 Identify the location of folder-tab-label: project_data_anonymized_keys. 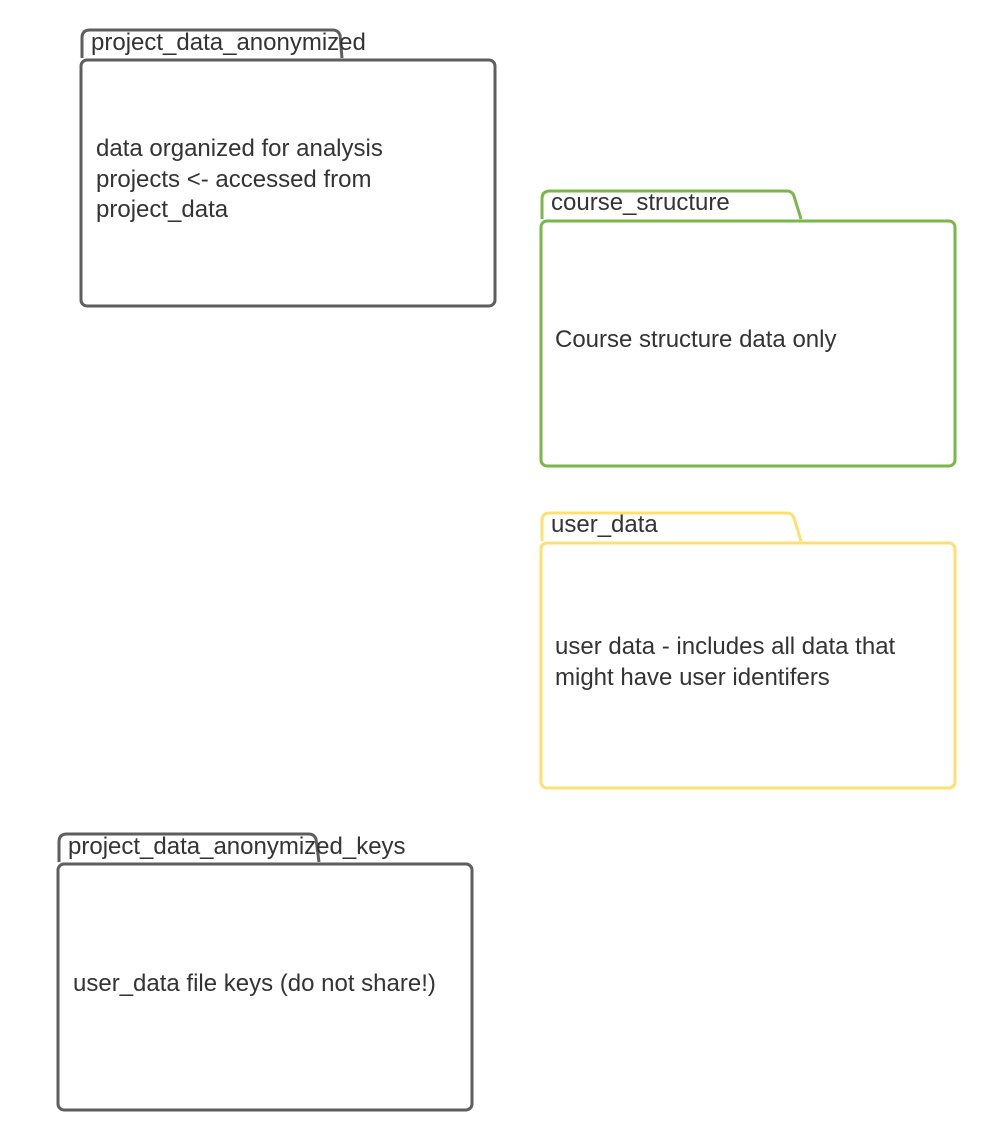
(237, 846).